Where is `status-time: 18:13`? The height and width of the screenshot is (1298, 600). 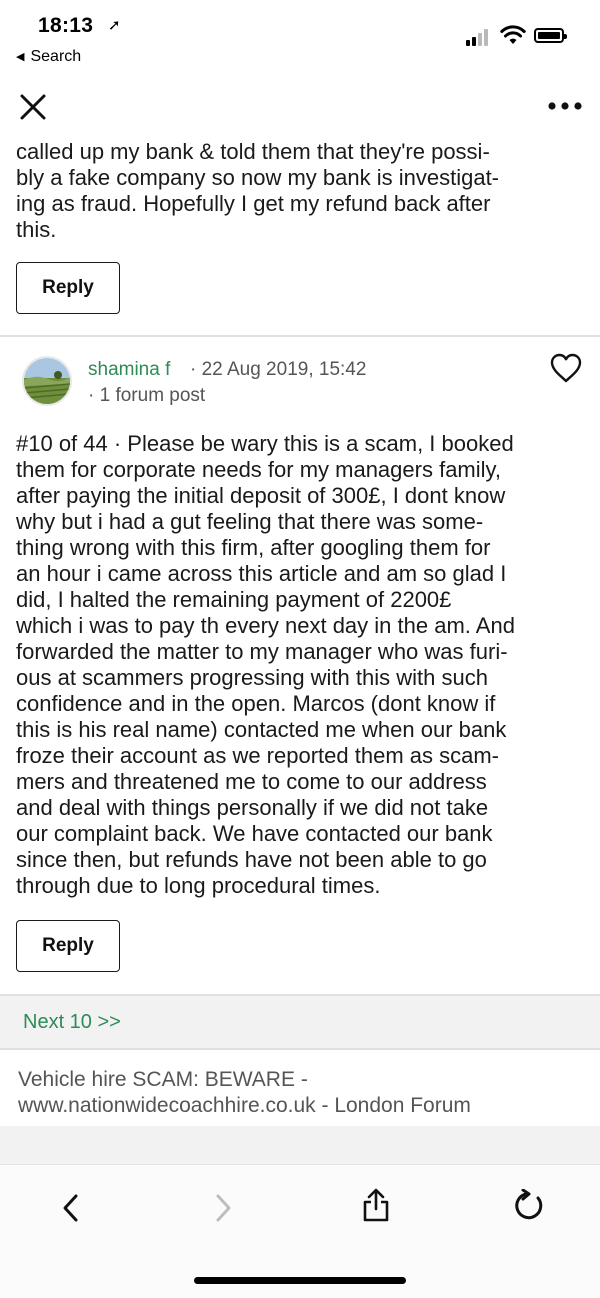
status-time: 18:13 is located at coordinates (66, 25).